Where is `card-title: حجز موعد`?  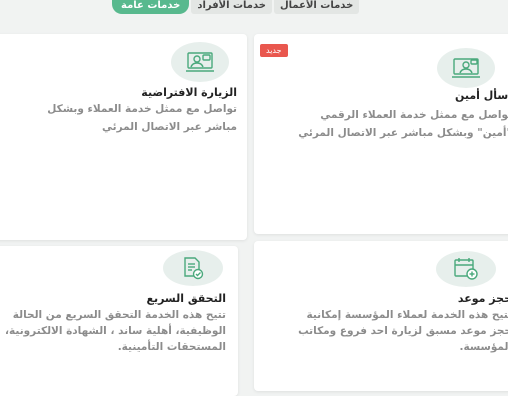
card-title: حجز موعد is located at coordinates (482, 298).